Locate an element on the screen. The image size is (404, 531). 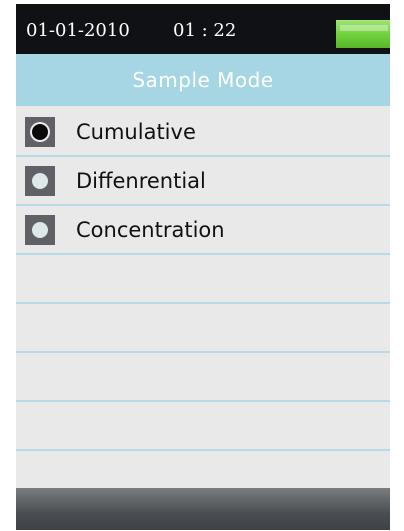
page-title: Sample Mode is located at coordinates (203, 80).